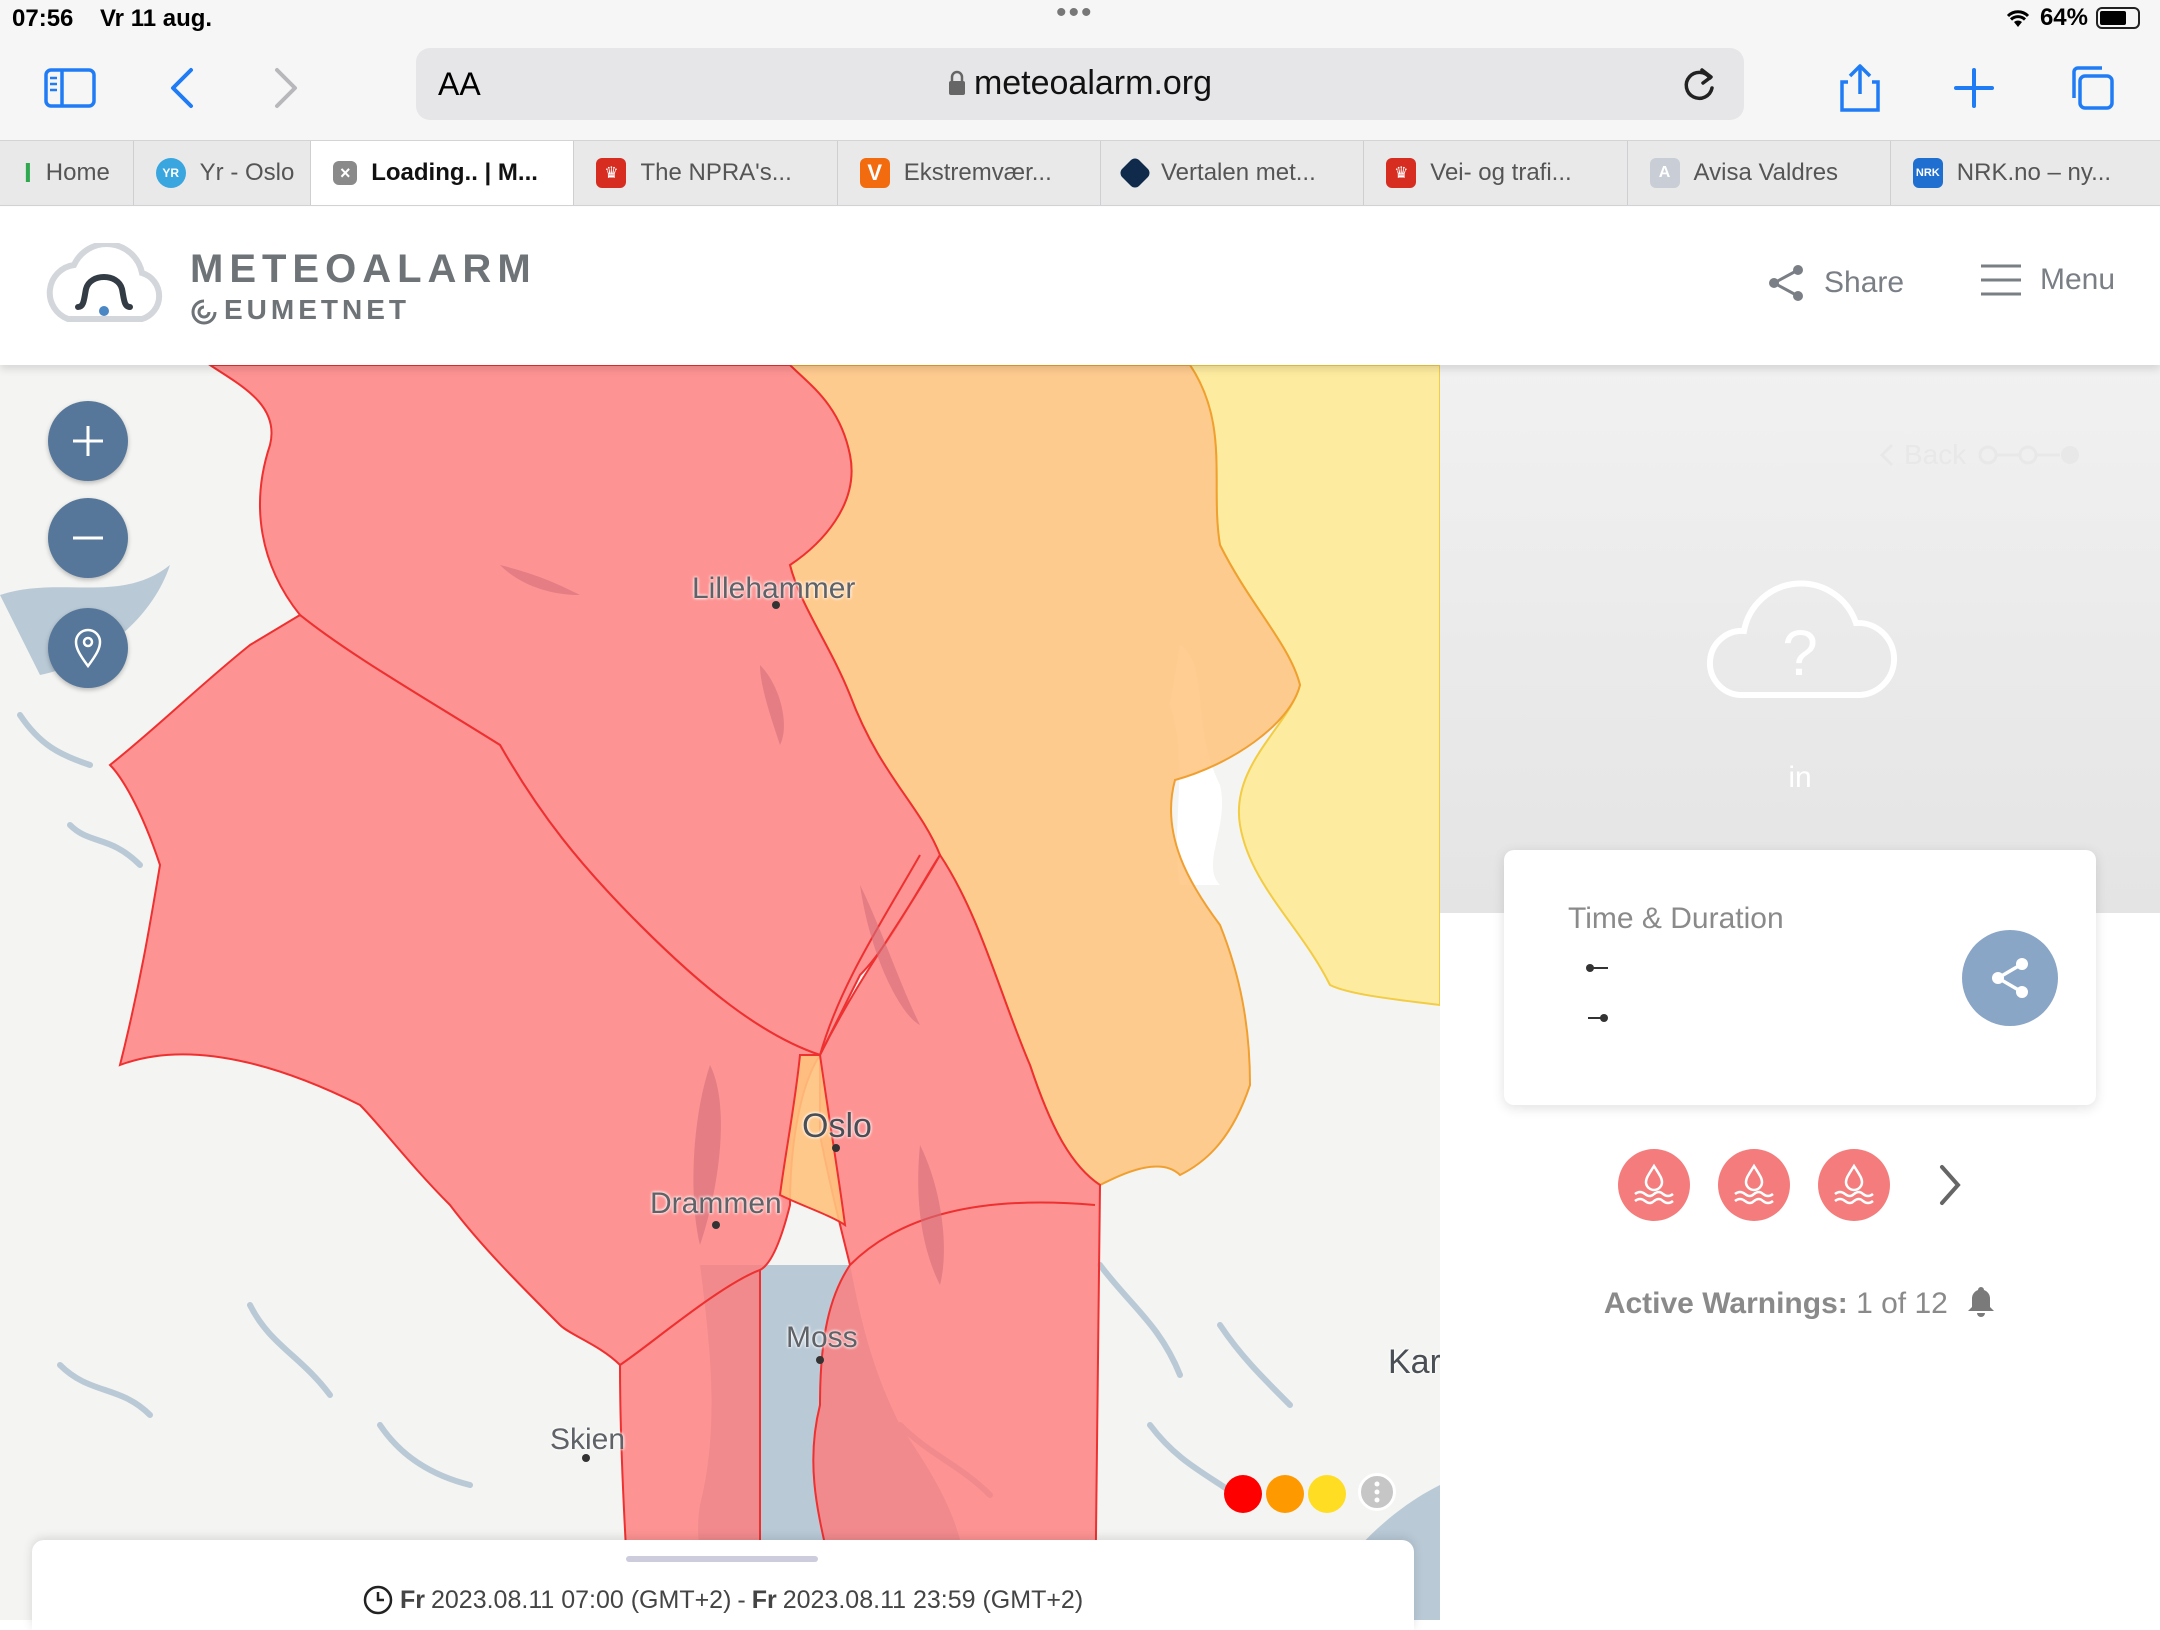  What do you see at coordinates (1597, 993) in the screenshot?
I see `time-range-arrows-icon` at bounding box center [1597, 993].